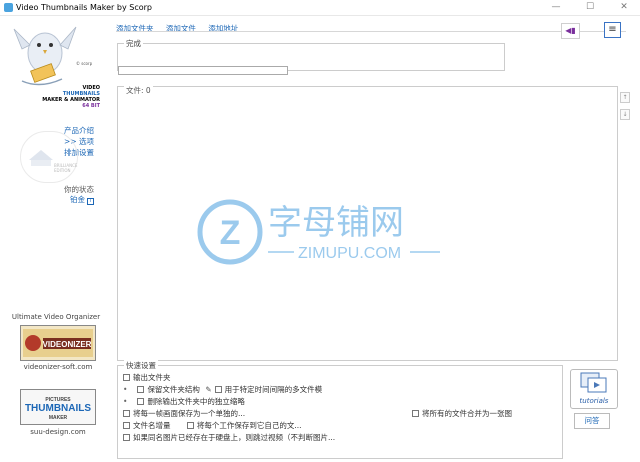 The height and width of the screenshot is (462, 640). What do you see at coordinates (126, 377) in the screenshot?
I see `output-folder-checkbox` at bounding box center [126, 377].